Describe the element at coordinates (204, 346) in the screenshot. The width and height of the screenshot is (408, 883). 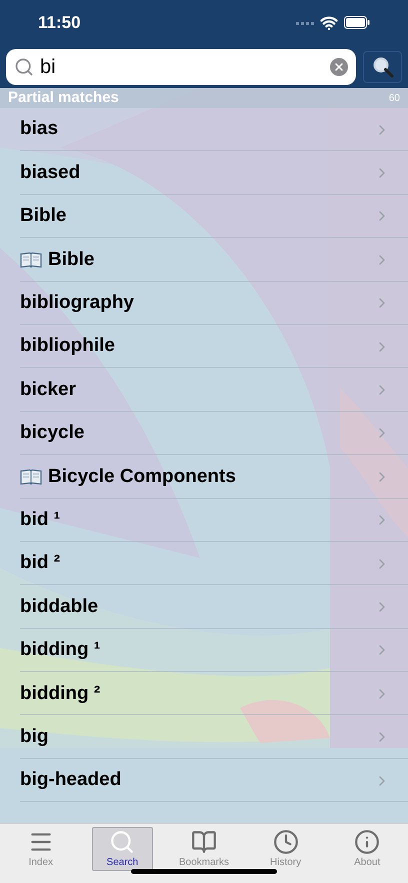
I see `result-row: bibliophile` at that location.